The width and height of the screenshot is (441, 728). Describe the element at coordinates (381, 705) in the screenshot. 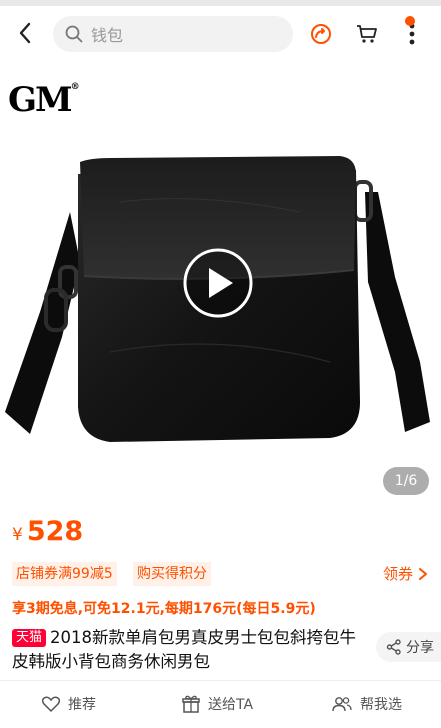

I see `help-pick-label: 帮我选` at that location.